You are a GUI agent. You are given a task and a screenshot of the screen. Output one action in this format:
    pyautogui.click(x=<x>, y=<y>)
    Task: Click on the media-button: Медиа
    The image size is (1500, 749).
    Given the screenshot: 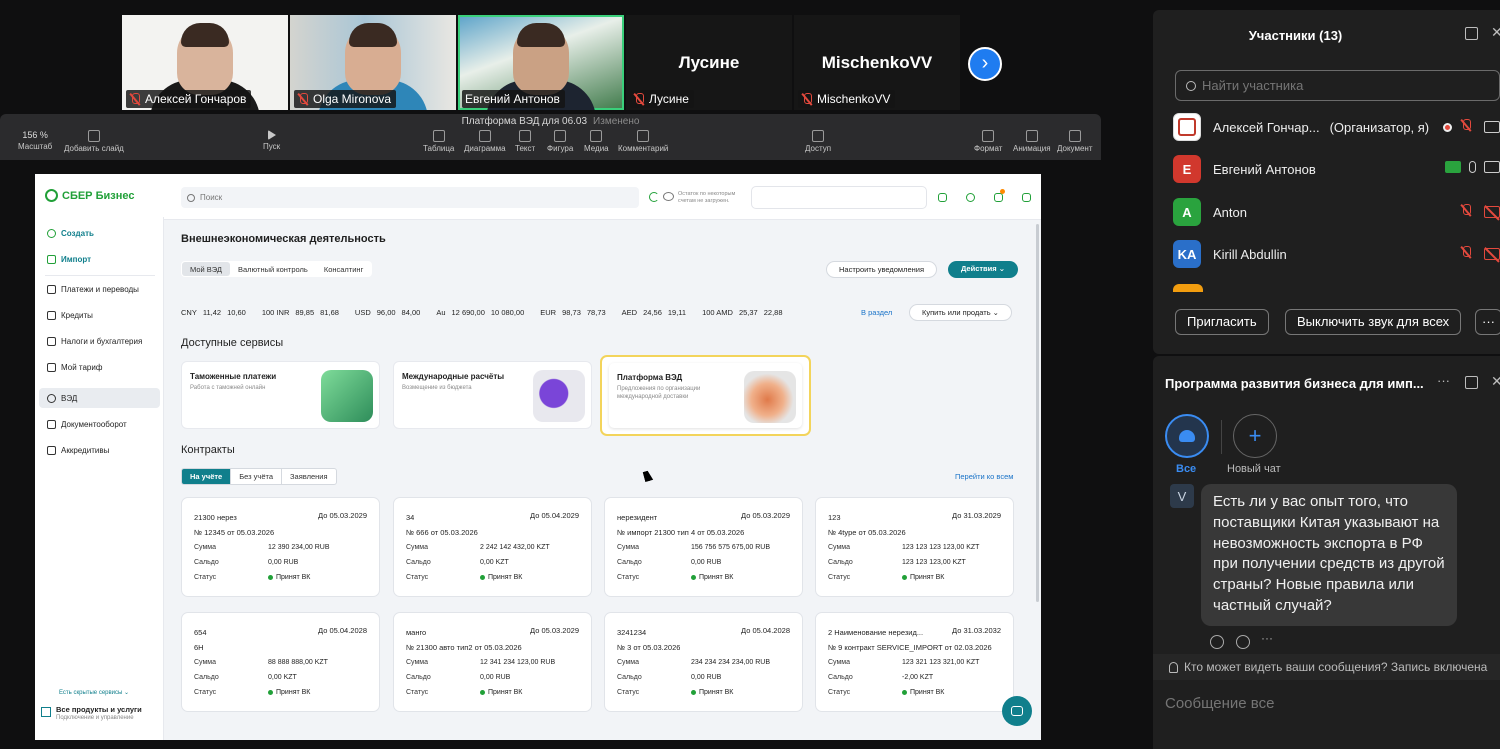 What is the action you would take?
    pyautogui.click(x=596, y=141)
    